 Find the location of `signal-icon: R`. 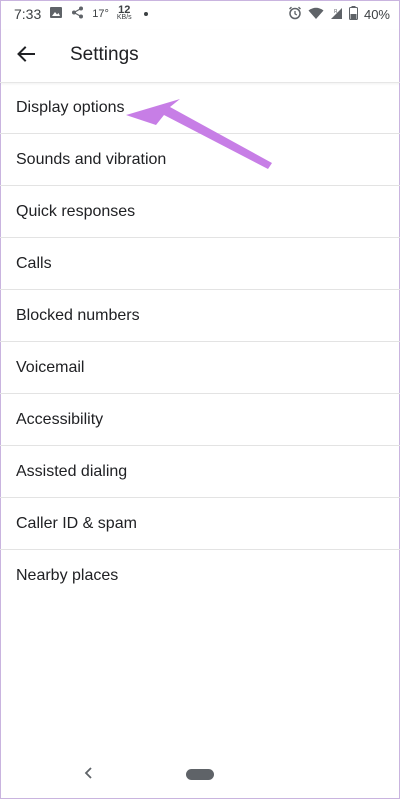

signal-icon: R is located at coordinates (336, 15).